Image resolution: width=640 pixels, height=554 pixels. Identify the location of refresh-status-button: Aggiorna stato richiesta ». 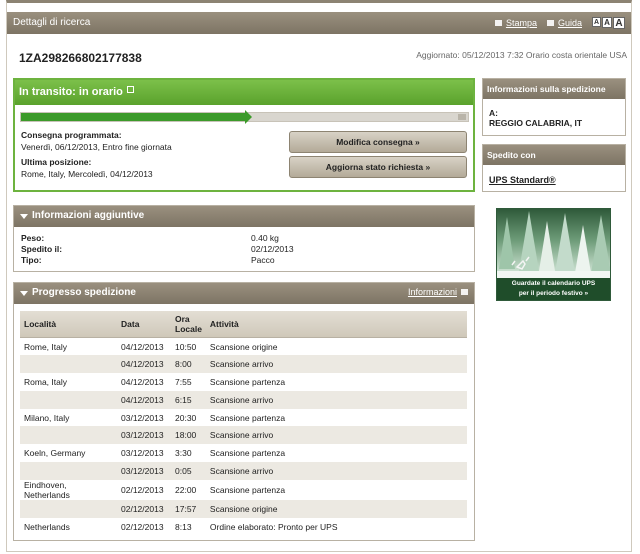
(378, 167).